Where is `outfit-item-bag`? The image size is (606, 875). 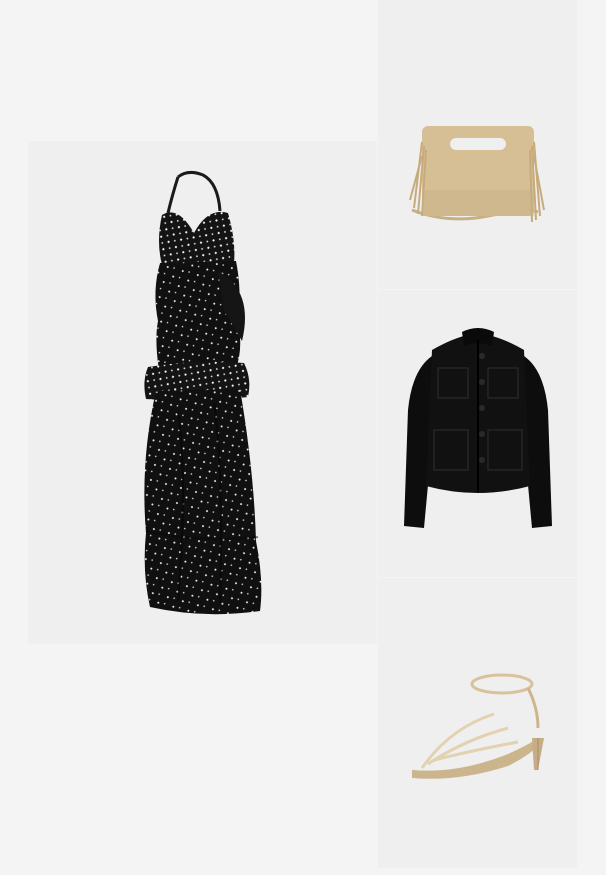 outfit-item-bag is located at coordinates (477, 144).